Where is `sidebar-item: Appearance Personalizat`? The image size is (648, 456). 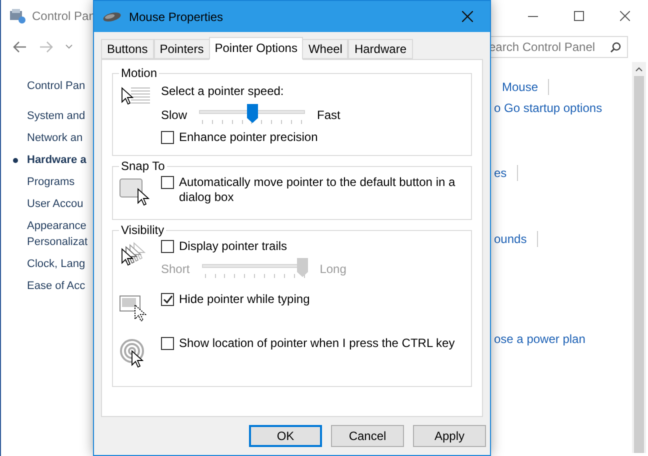
sidebar-item: Appearance Personalizat is located at coordinates (57, 234).